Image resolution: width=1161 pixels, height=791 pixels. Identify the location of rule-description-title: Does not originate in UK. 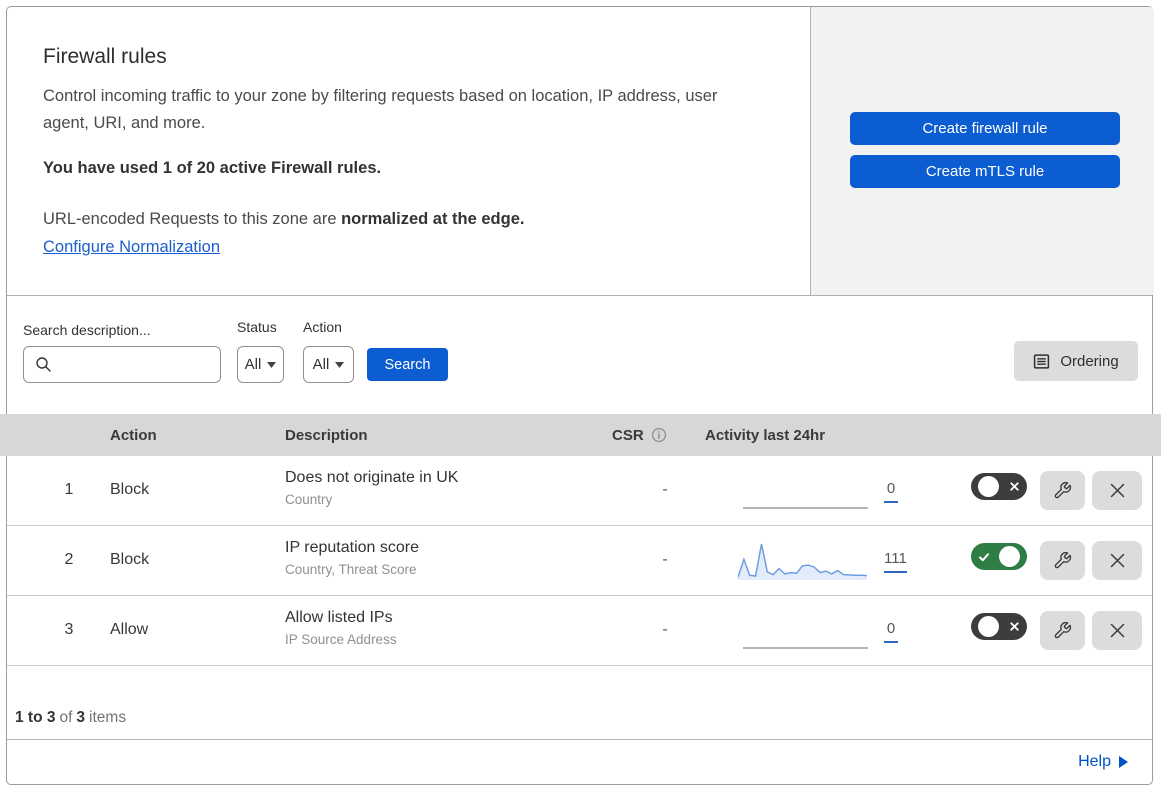
(371, 478).